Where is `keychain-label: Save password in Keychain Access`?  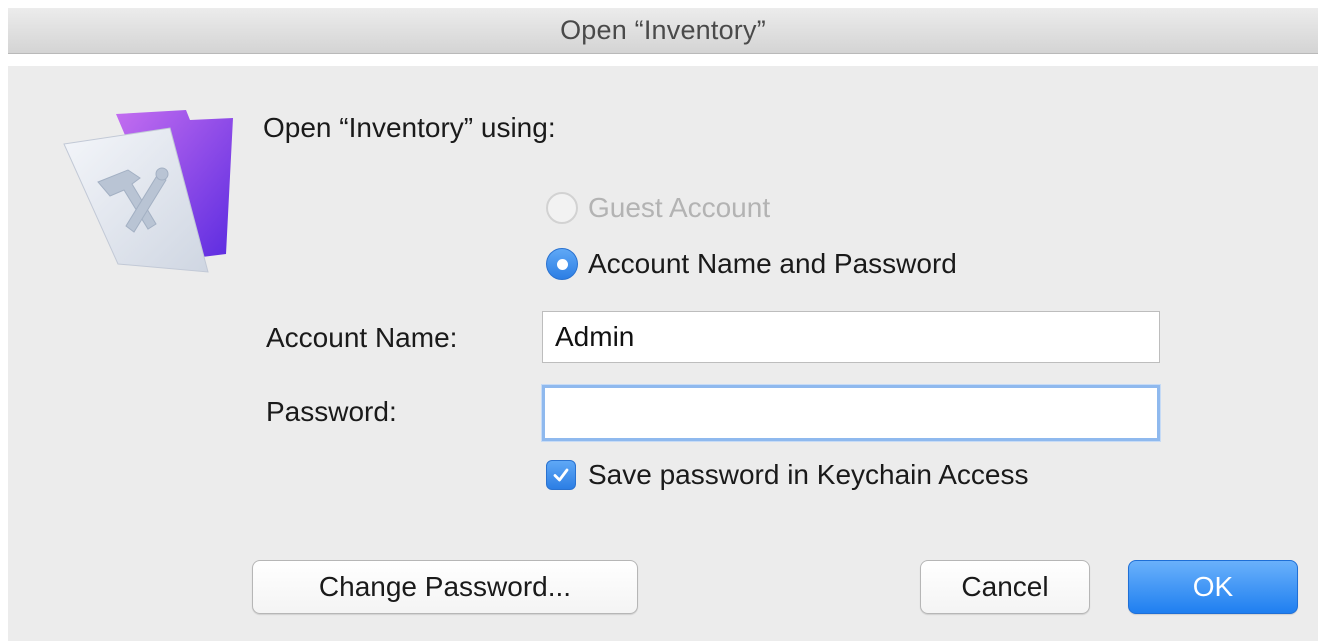
keychain-label: Save password in Keychain Access is located at coordinates (808, 475).